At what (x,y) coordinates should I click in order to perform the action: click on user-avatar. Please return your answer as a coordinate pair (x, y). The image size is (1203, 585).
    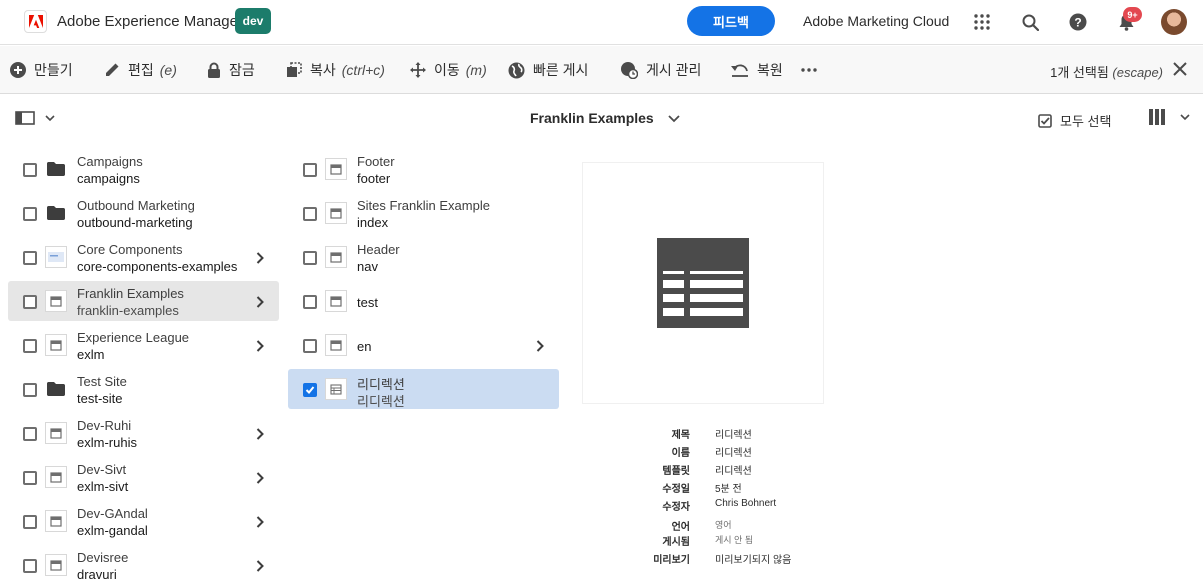
    Looking at the image, I should click on (1174, 22).